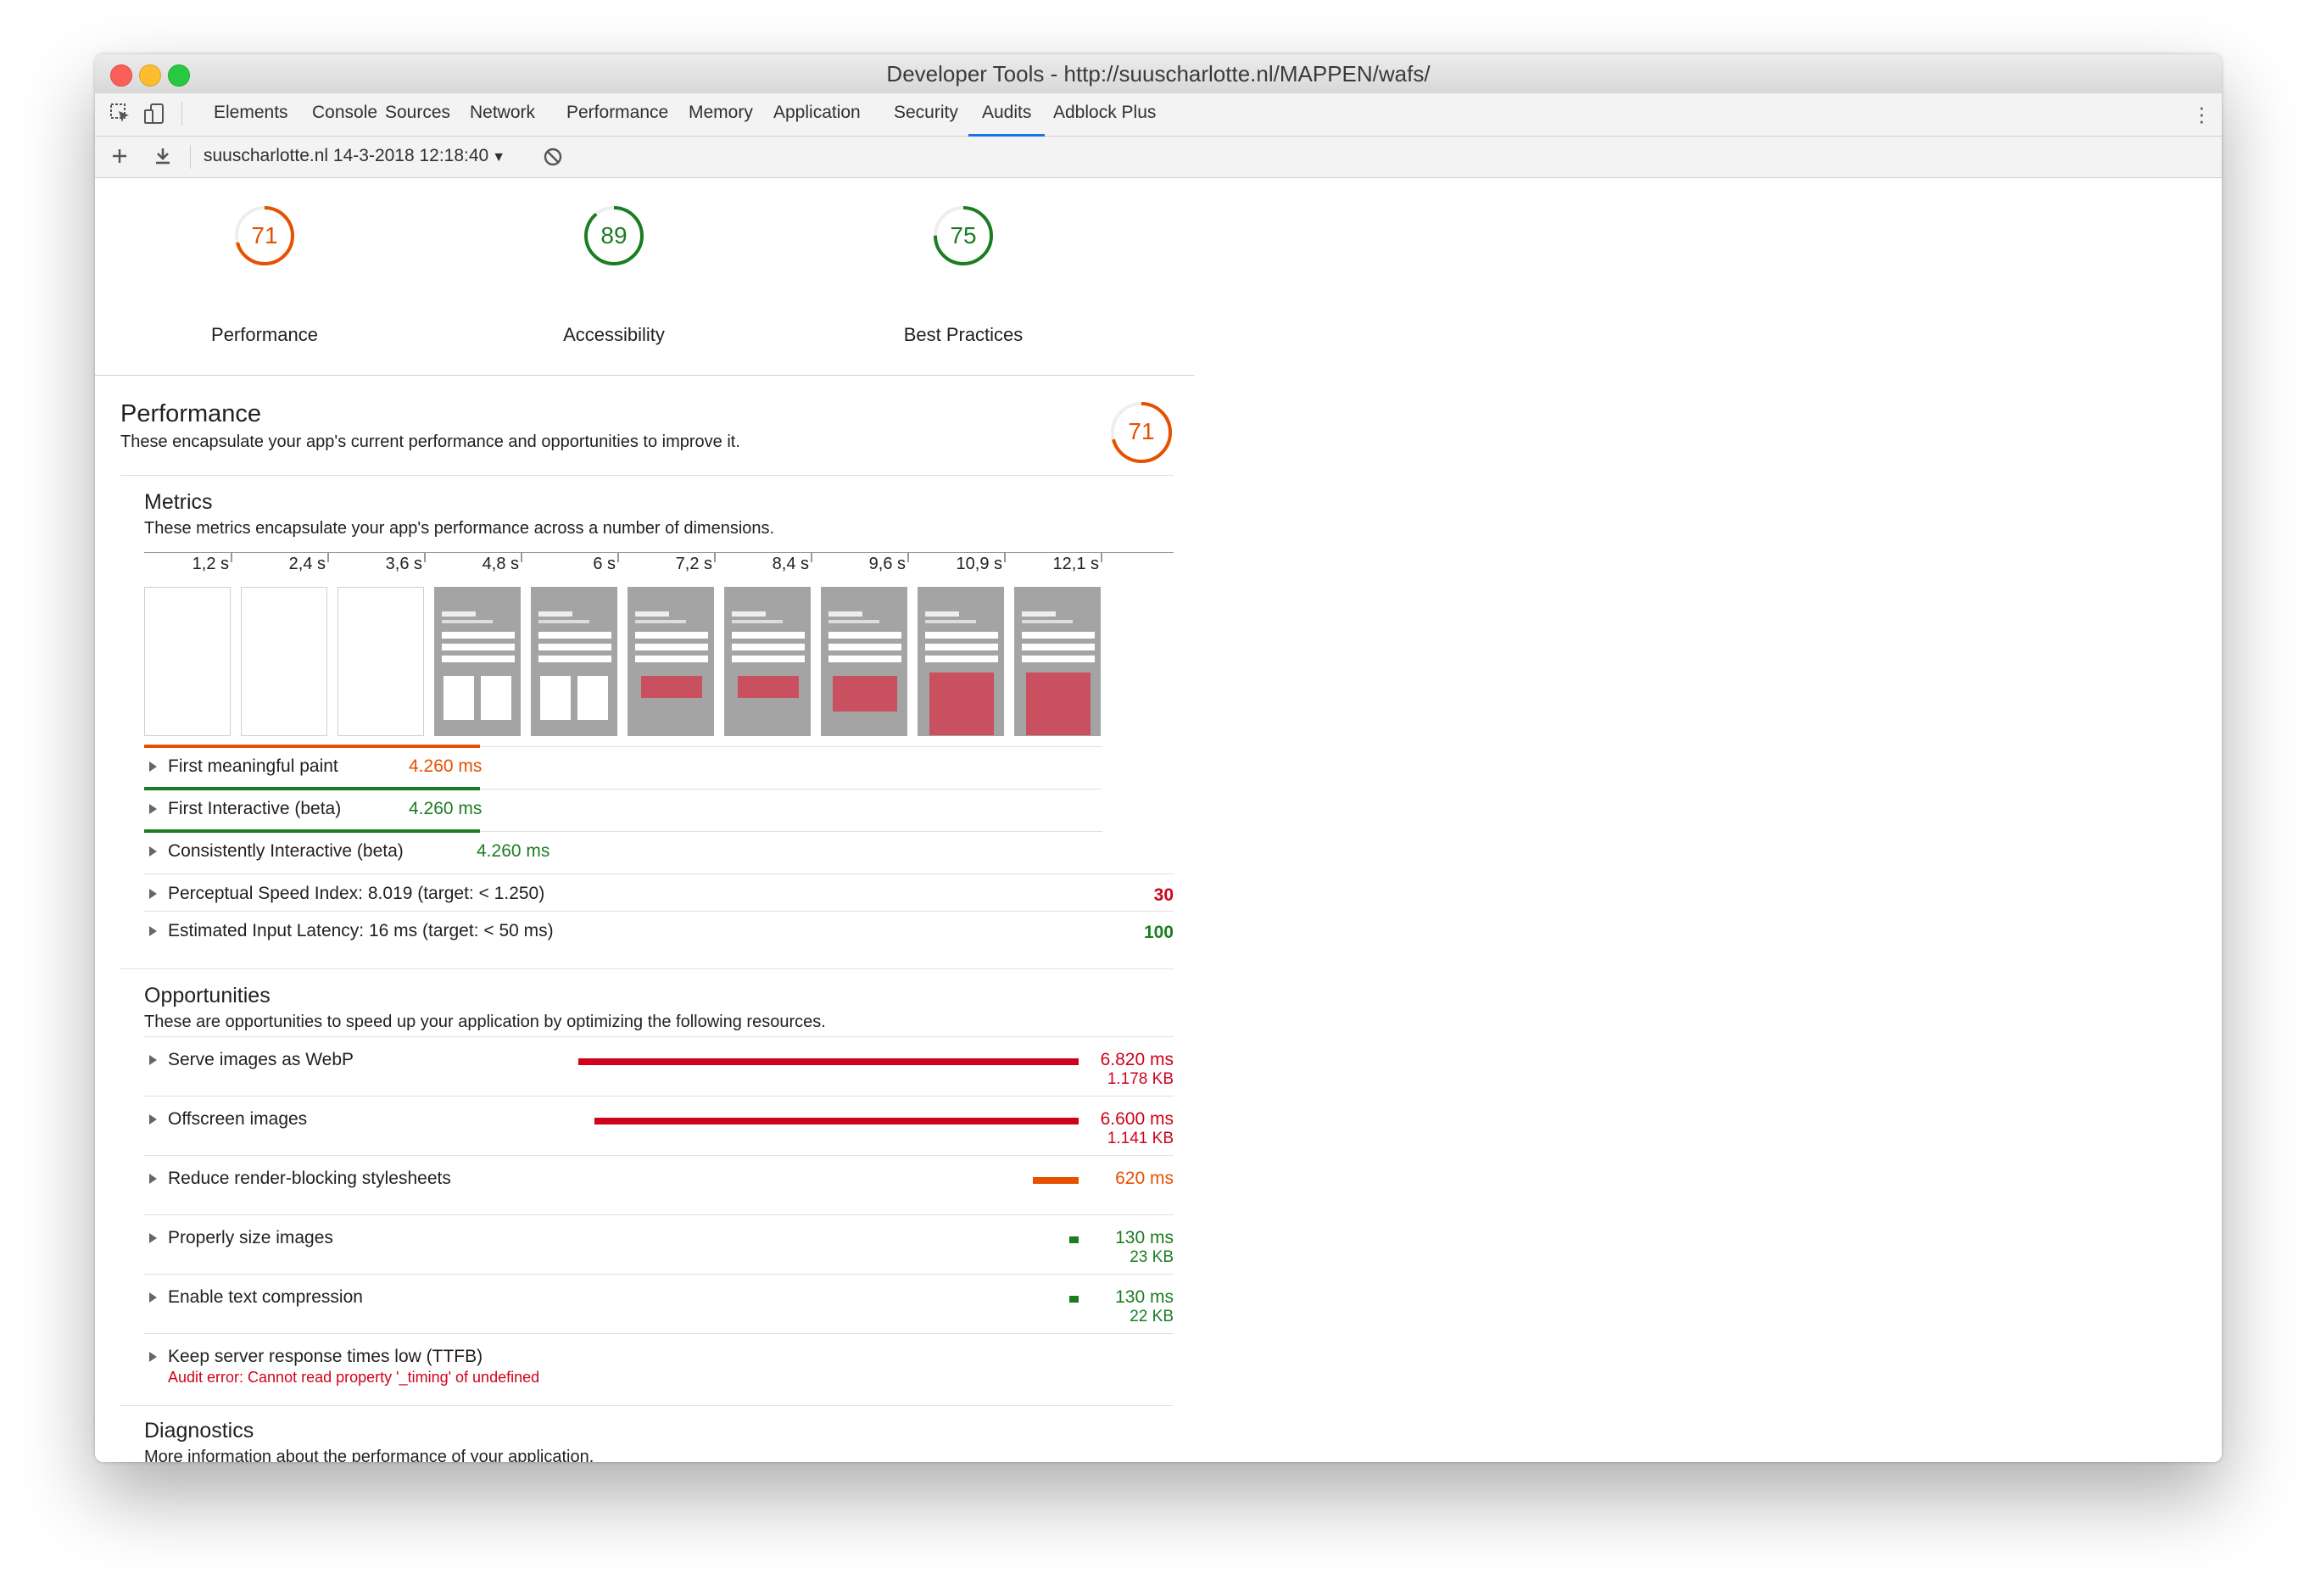  Describe the element at coordinates (309, 1179) in the screenshot. I see `opportunity-label: Reduce render-blocking stylesheets` at that location.